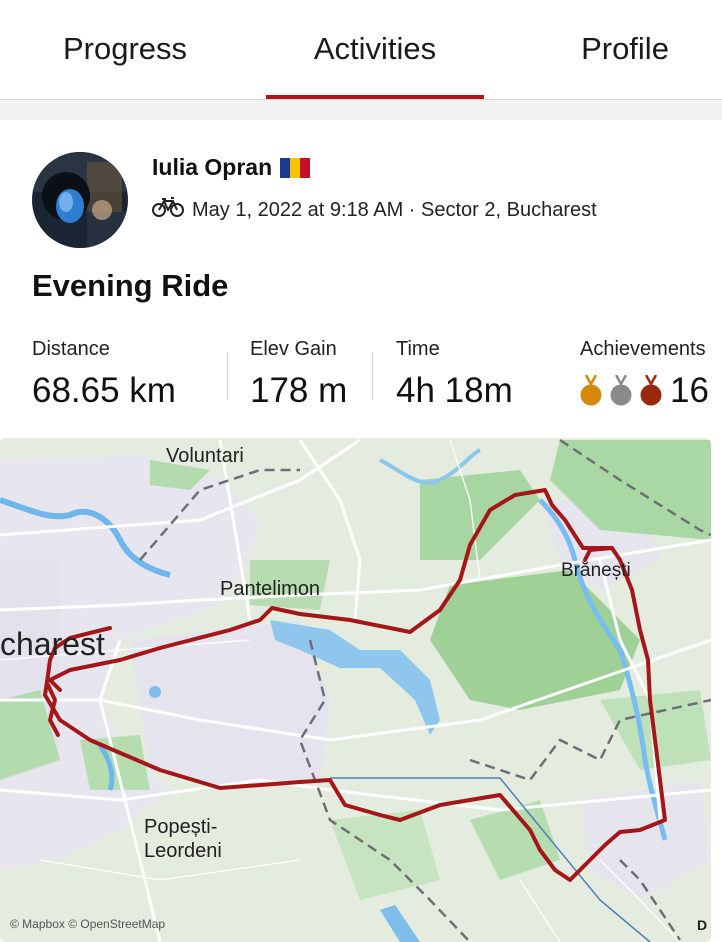 Image resolution: width=722 pixels, height=942 pixels. I want to click on tab-progress: Progress, so click(125, 48).